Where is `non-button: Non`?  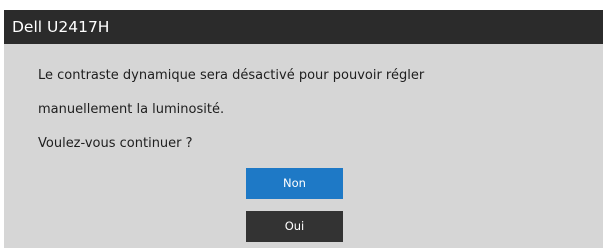
non-button: Non is located at coordinates (294, 183).